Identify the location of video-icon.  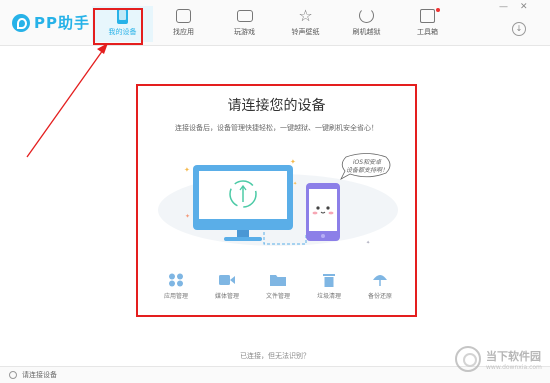
(227, 280).